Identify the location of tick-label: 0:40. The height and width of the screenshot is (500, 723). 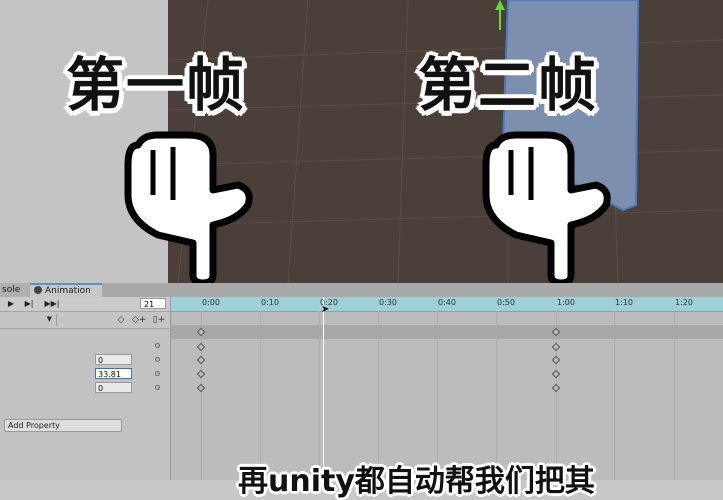
(447, 302).